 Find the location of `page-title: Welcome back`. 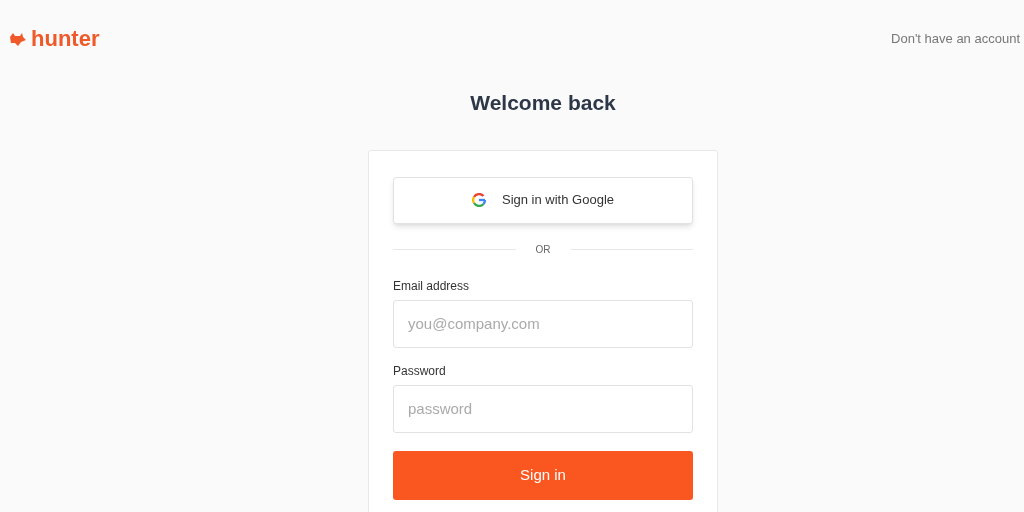

page-title: Welcome back is located at coordinates (543, 103).